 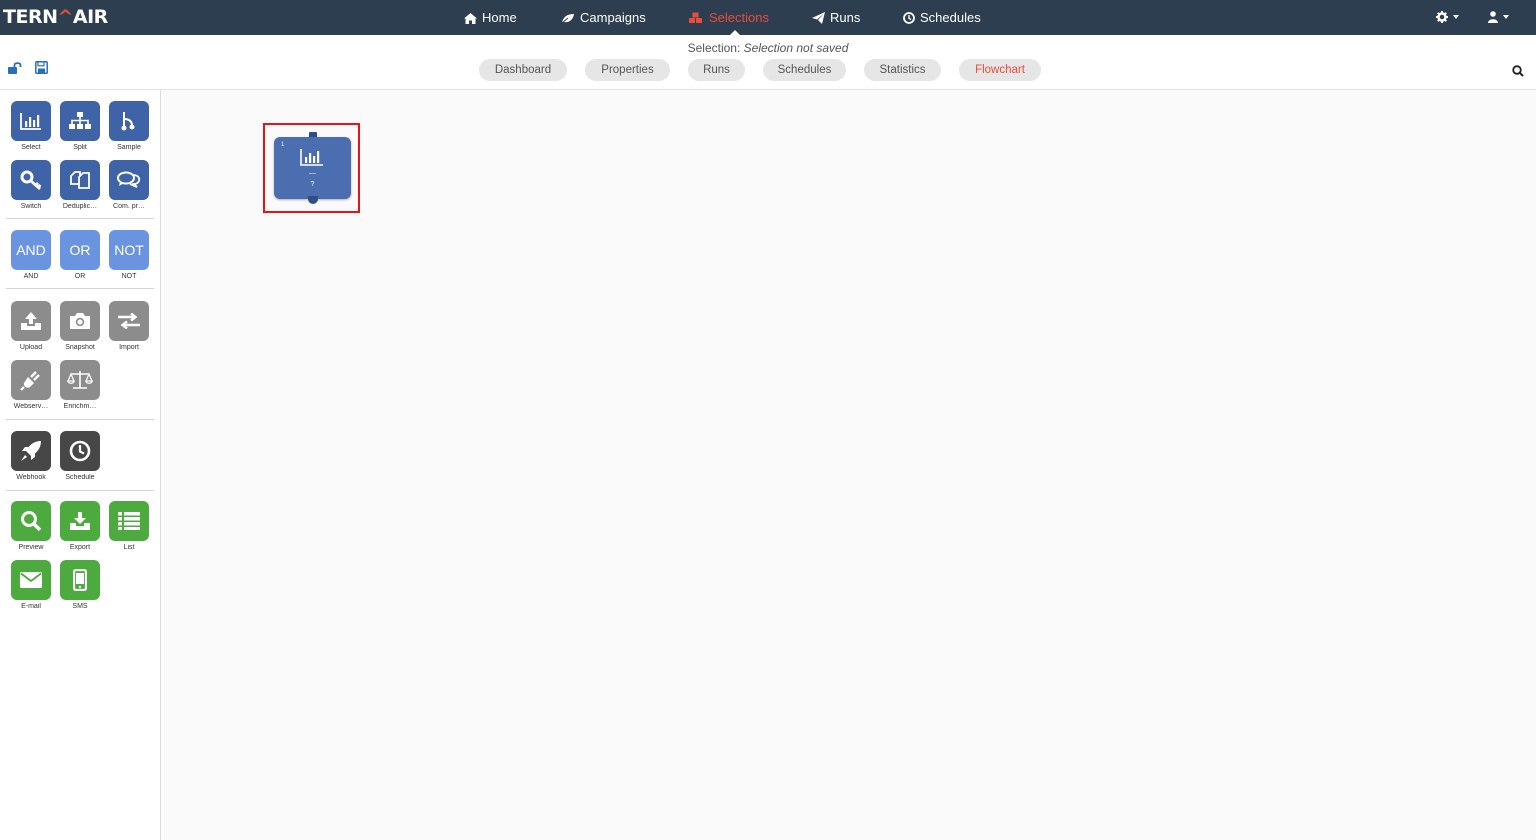 What do you see at coordinates (80, 547) in the screenshot?
I see `tool-label: Export` at bounding box center [80, 547].